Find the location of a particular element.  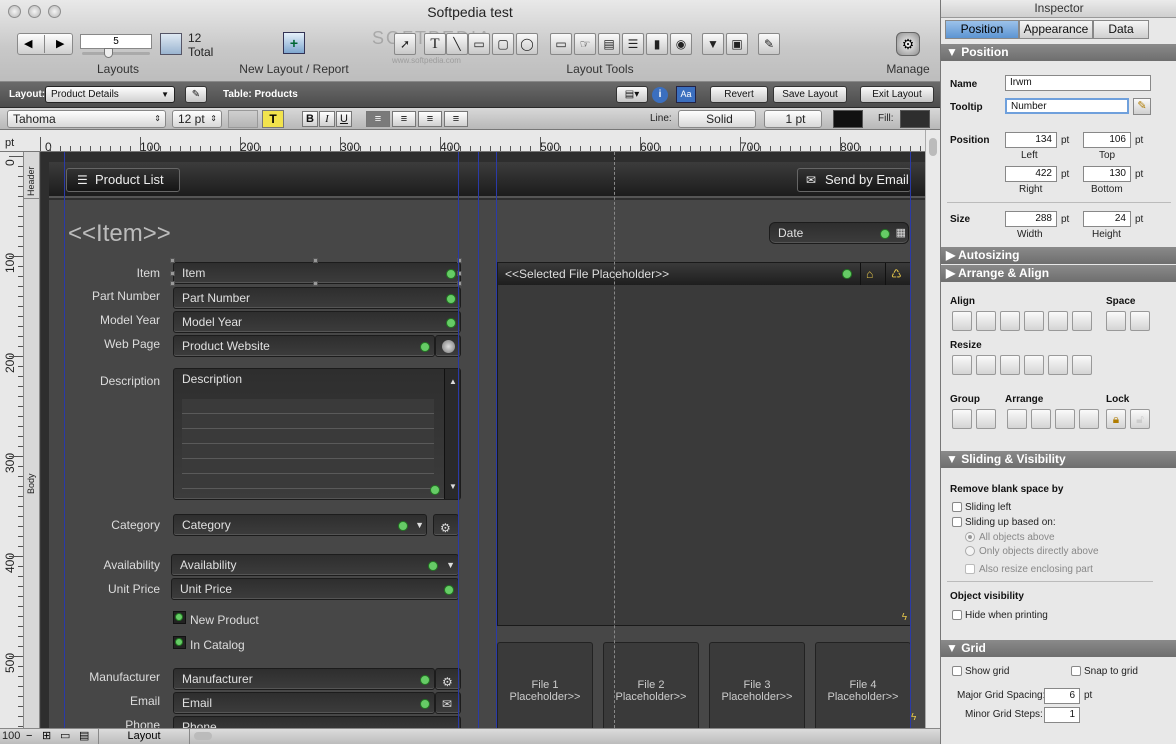

also-resize-checkbox is located at coordinates (970, 569).